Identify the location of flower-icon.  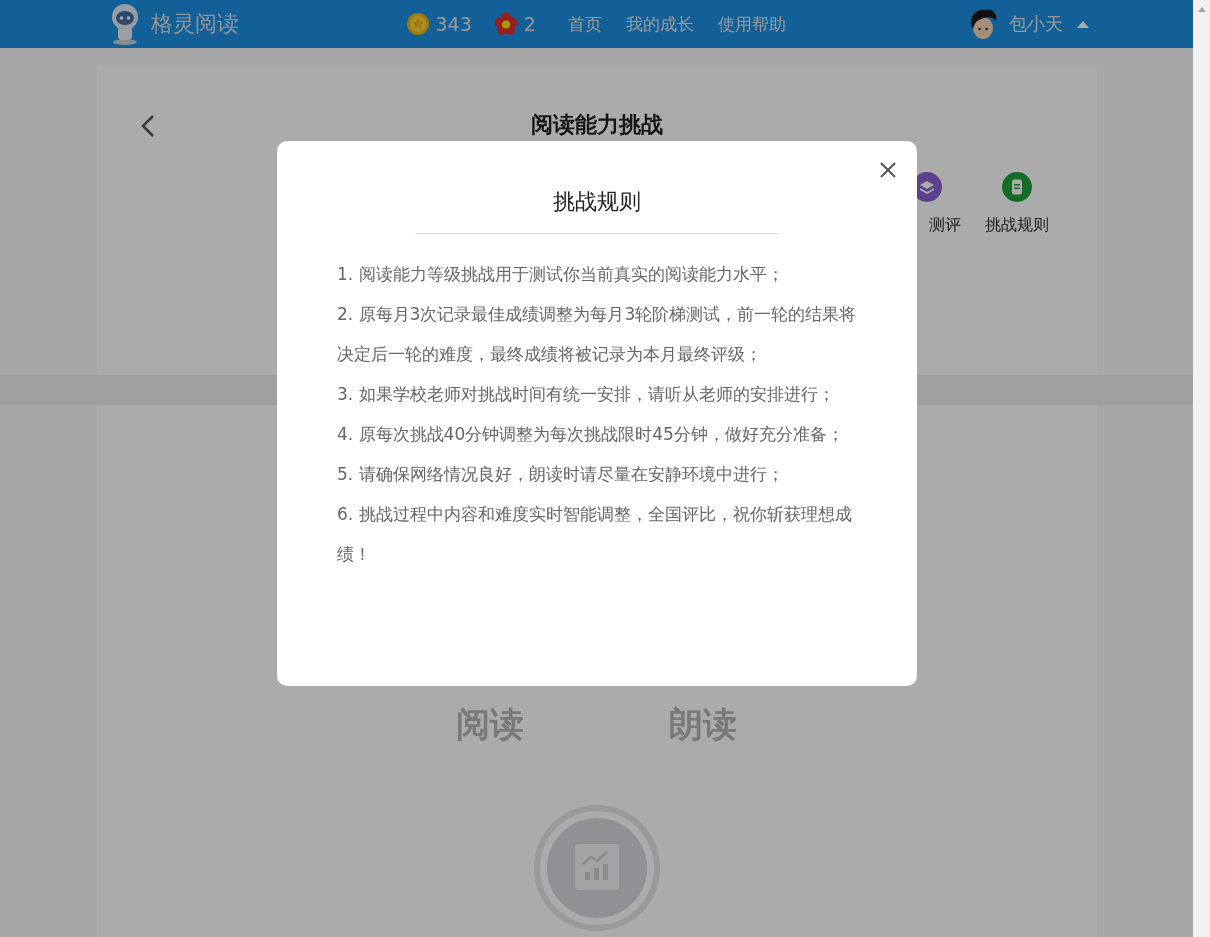
(505, 24).